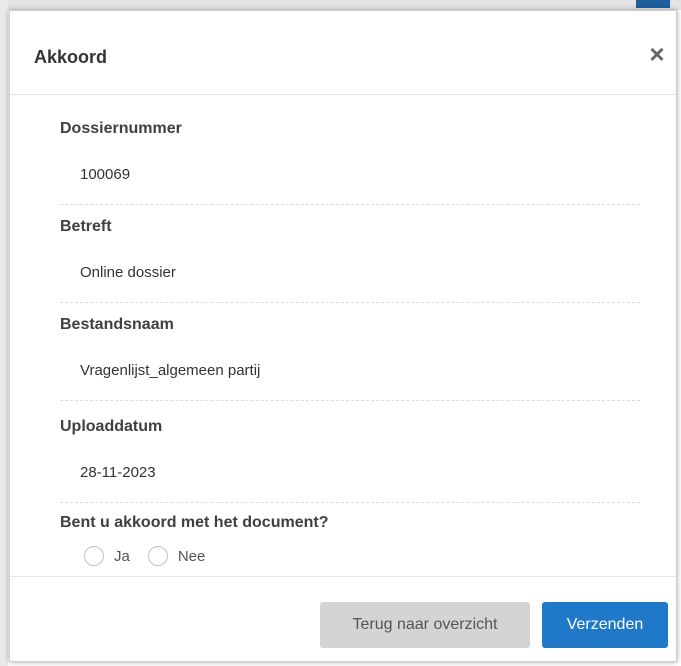  Describe the element at coordinates (71, 57) in the screenshot. I see `dialog-title: Akkoord` at that location.